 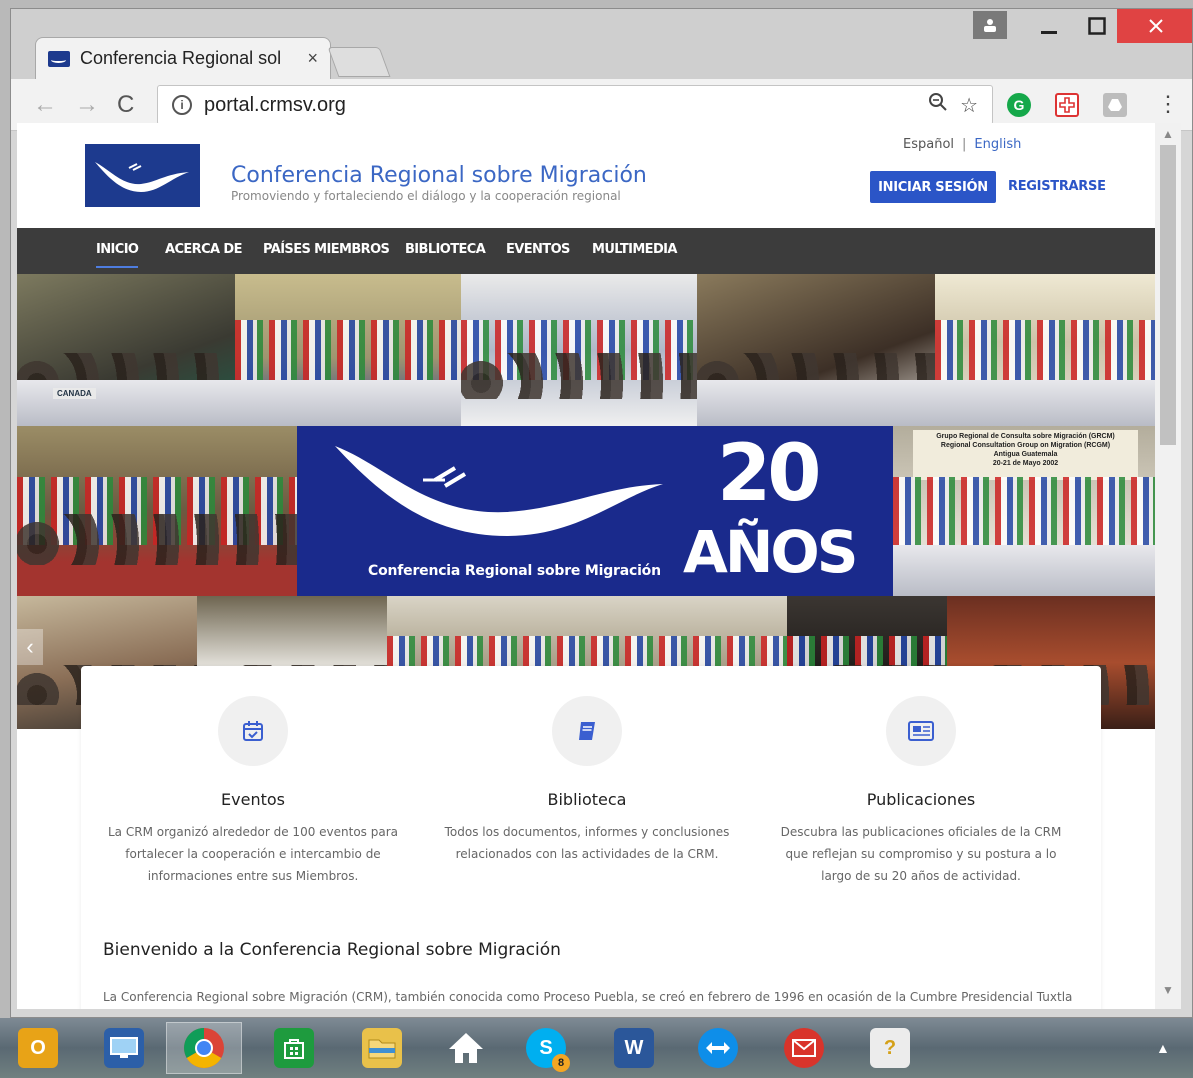 I want to click on back-arrow-icon: ←, so click(x=45, y=105).